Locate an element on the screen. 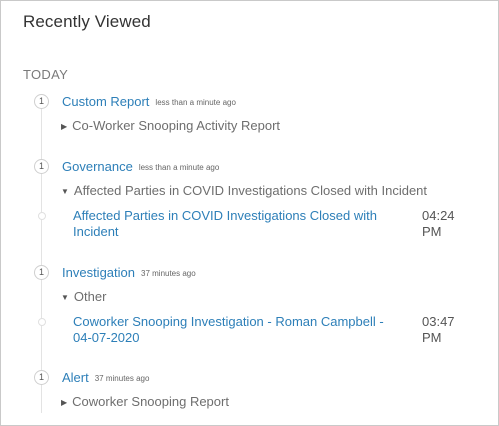 The width and height of the screenshot is (499, 426). category-link-custom-report: Custom Report less than a minute ago is located at coordinates (149, 101).